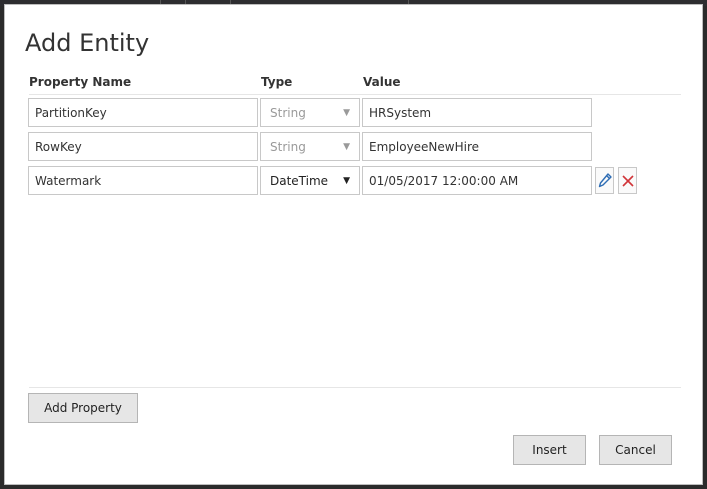  Describe the element at coordinates (549, 450) in the screenshot. I see `insert-button: Insert` at that location.